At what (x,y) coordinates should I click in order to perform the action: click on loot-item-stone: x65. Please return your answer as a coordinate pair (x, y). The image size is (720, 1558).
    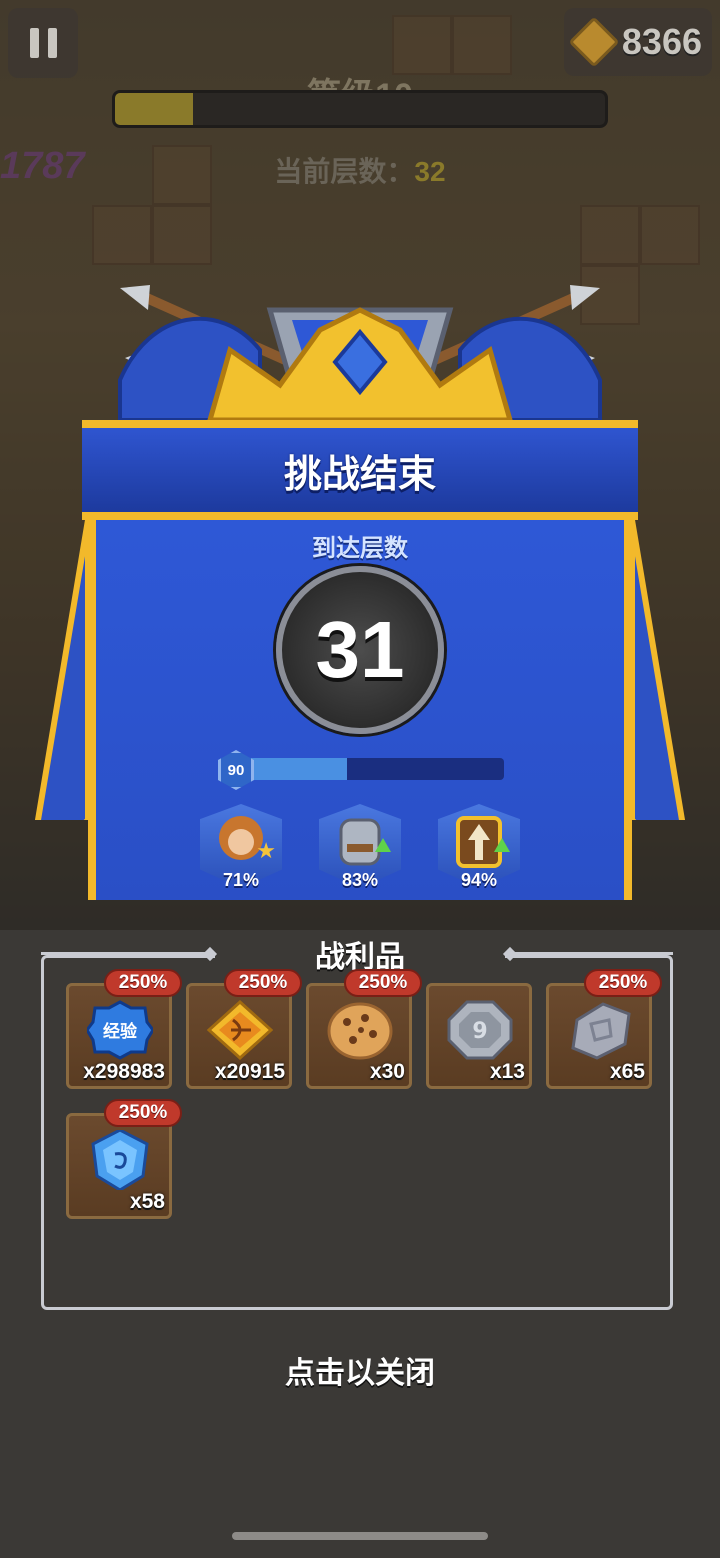
    Looking at the image, I should click on (599, 1036).